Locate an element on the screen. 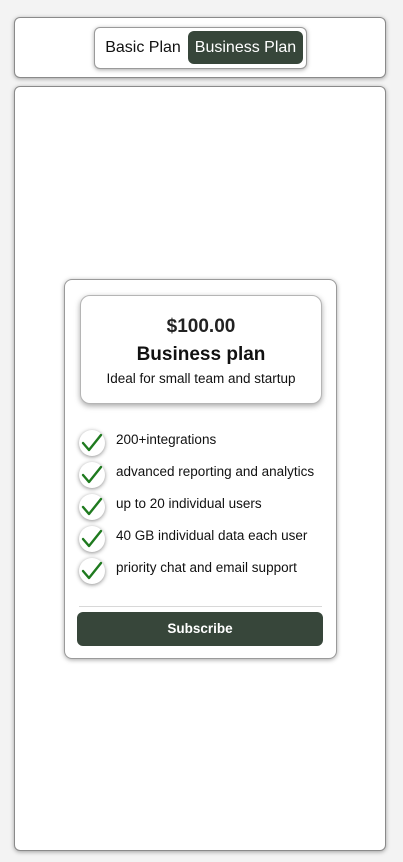 The height and width of the screenshot is (862, 403). feature-label: advanced reporting and analytics is located at coordinates (215, 471).